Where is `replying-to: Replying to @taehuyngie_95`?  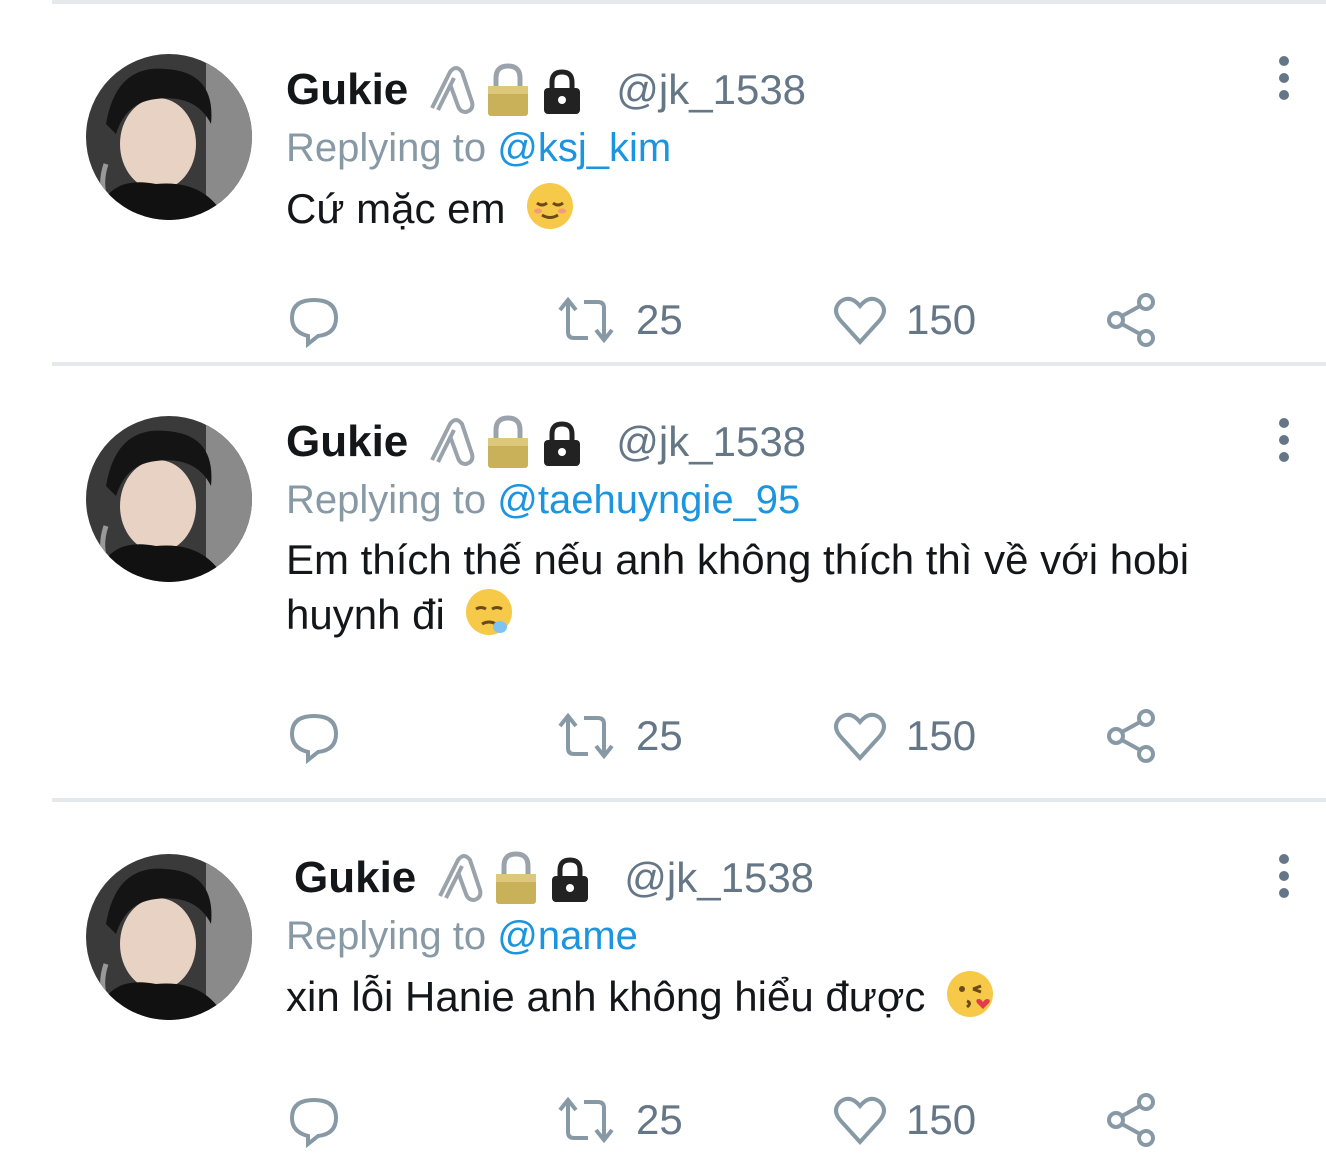
replying-to: Replying to @taehuyngie_95 is located at coordinates (786, 500).